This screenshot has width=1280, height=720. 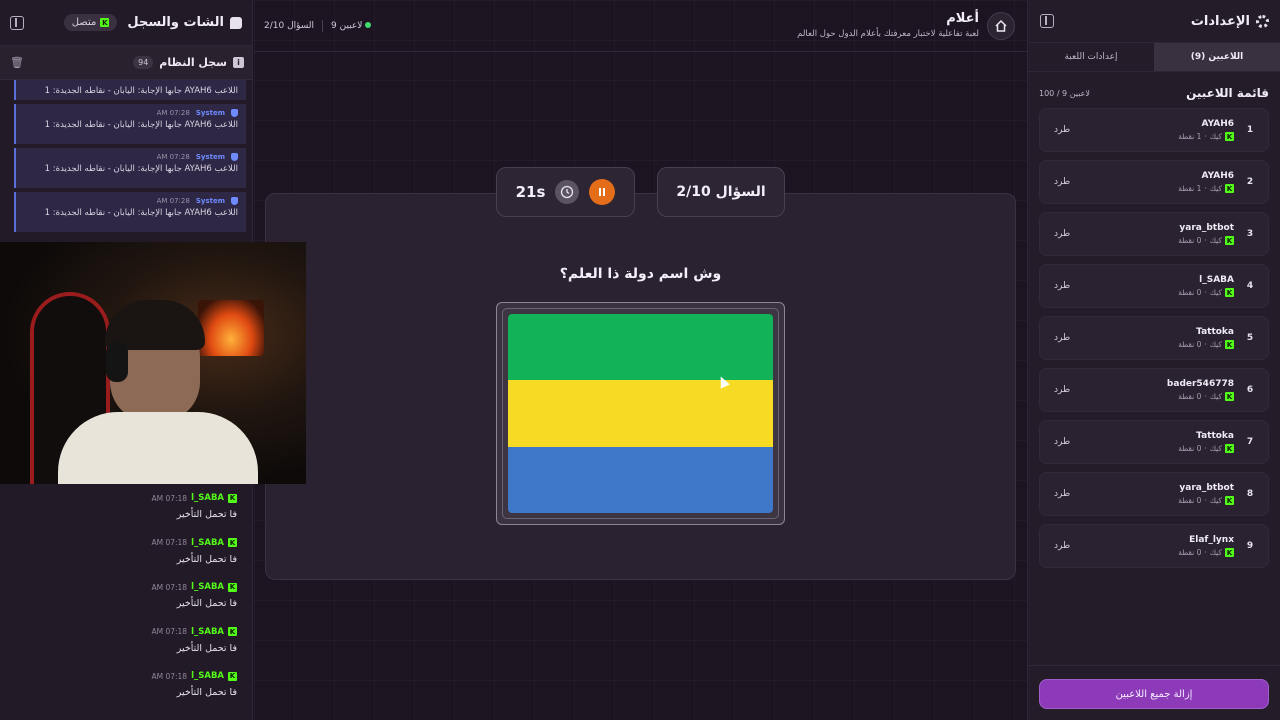 What do you see at coordinates (602, 192) in the screenshot?
I see `pause-button` at bounding box center [602, 192].